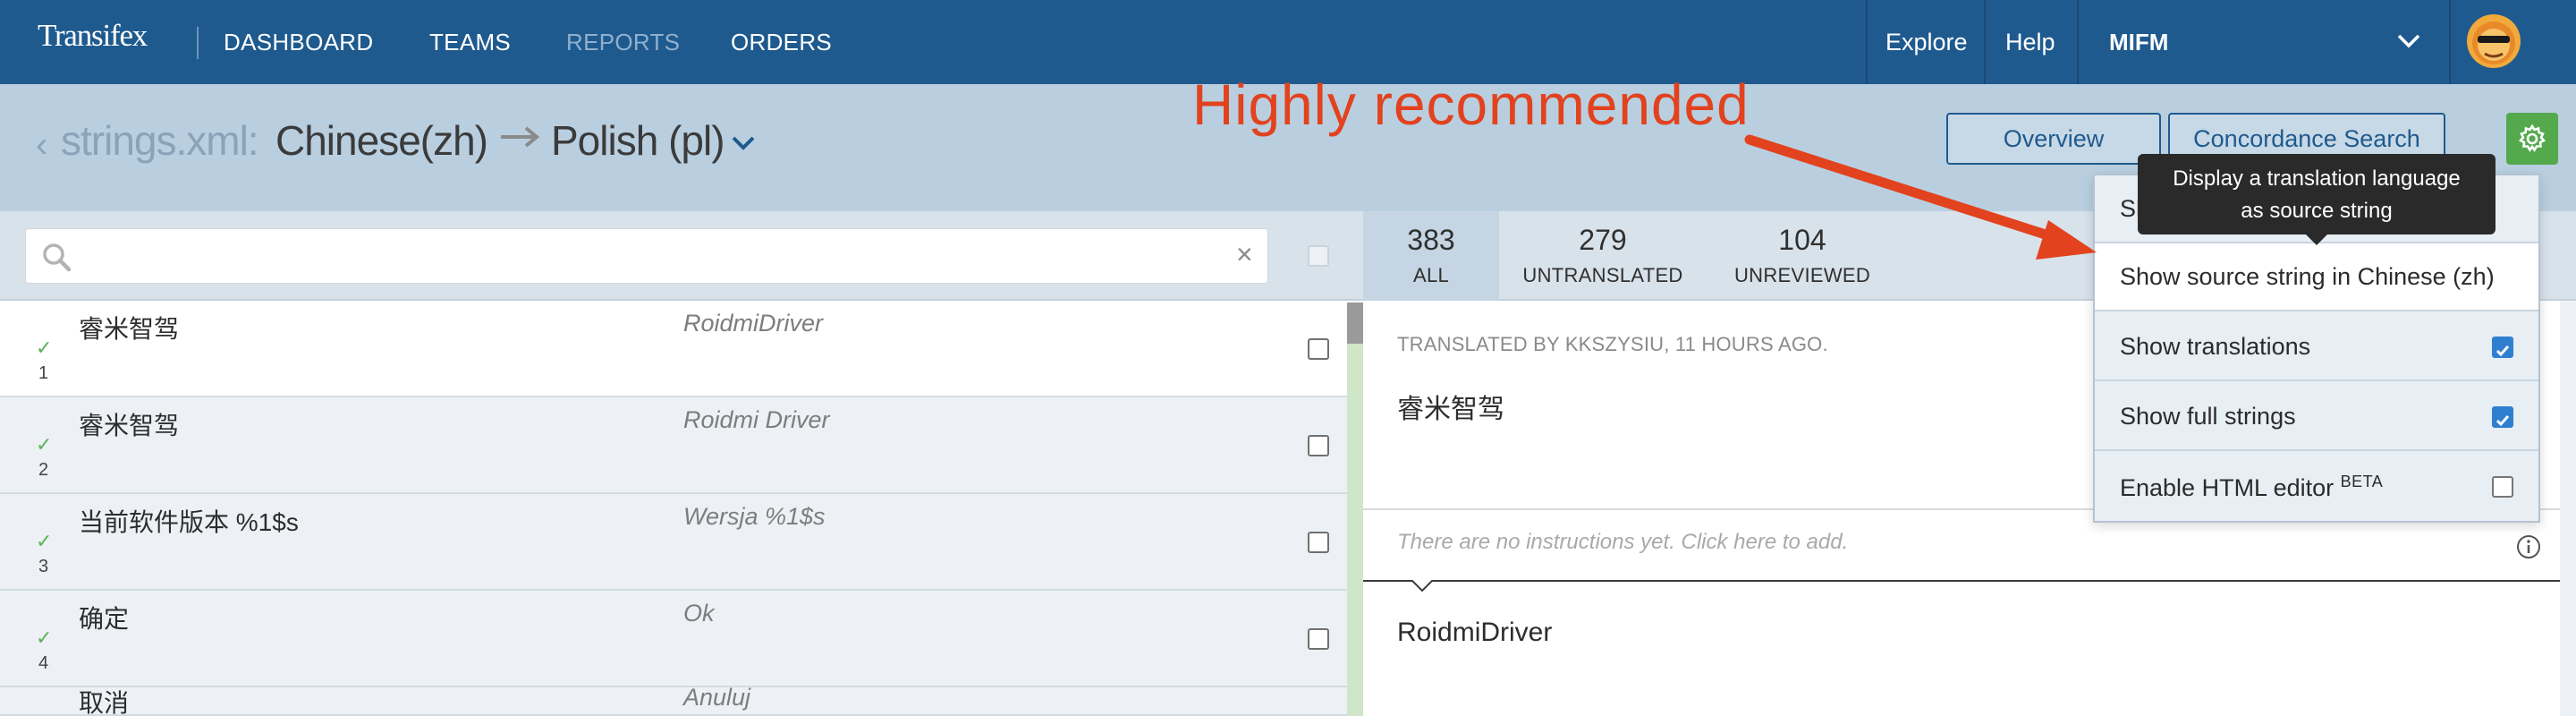  Describe the element at coordinates (198, 43) in the screenshot. I see `nav-divider` at that location.